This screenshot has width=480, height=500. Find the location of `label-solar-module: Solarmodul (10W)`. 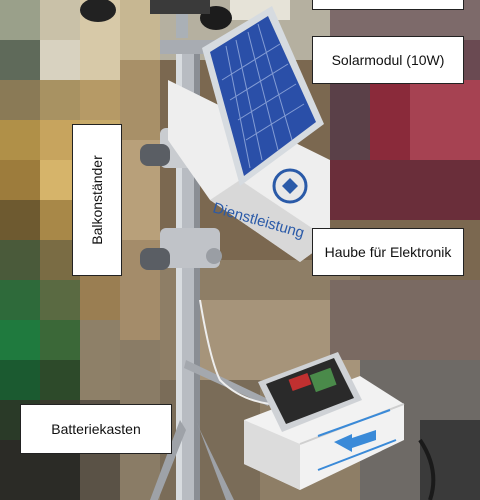

label-solar-module: Solarmodul (10W) is located at coordinates (388, 60).